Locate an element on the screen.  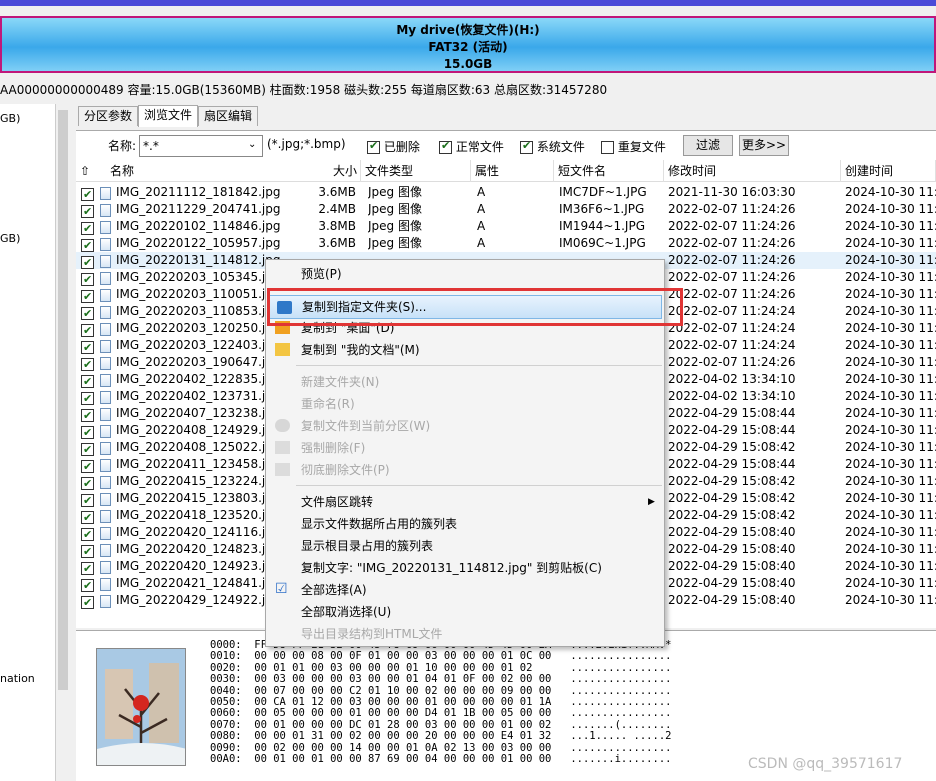
cell-short: IM069C~1.JPG is located at coordinates (602, 243).